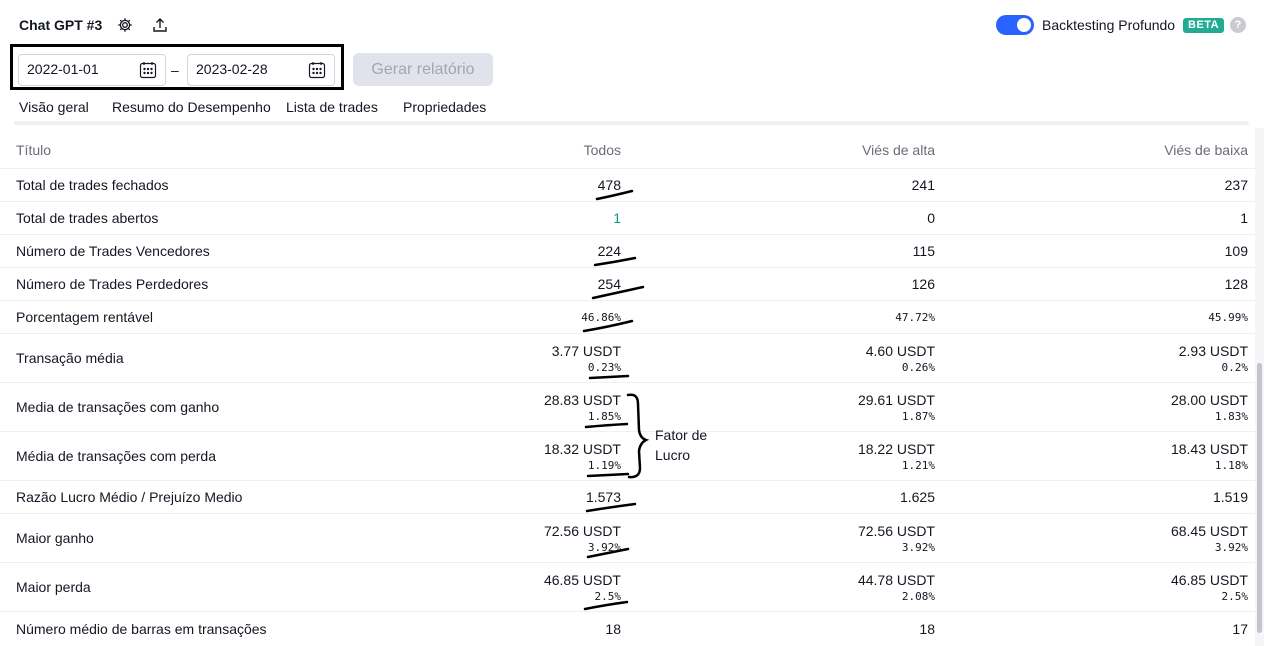 Image resolution: width=1264 pixels, height=646 pixels. I want to click on value-long: 29.61 USDT, so click(896, 399).